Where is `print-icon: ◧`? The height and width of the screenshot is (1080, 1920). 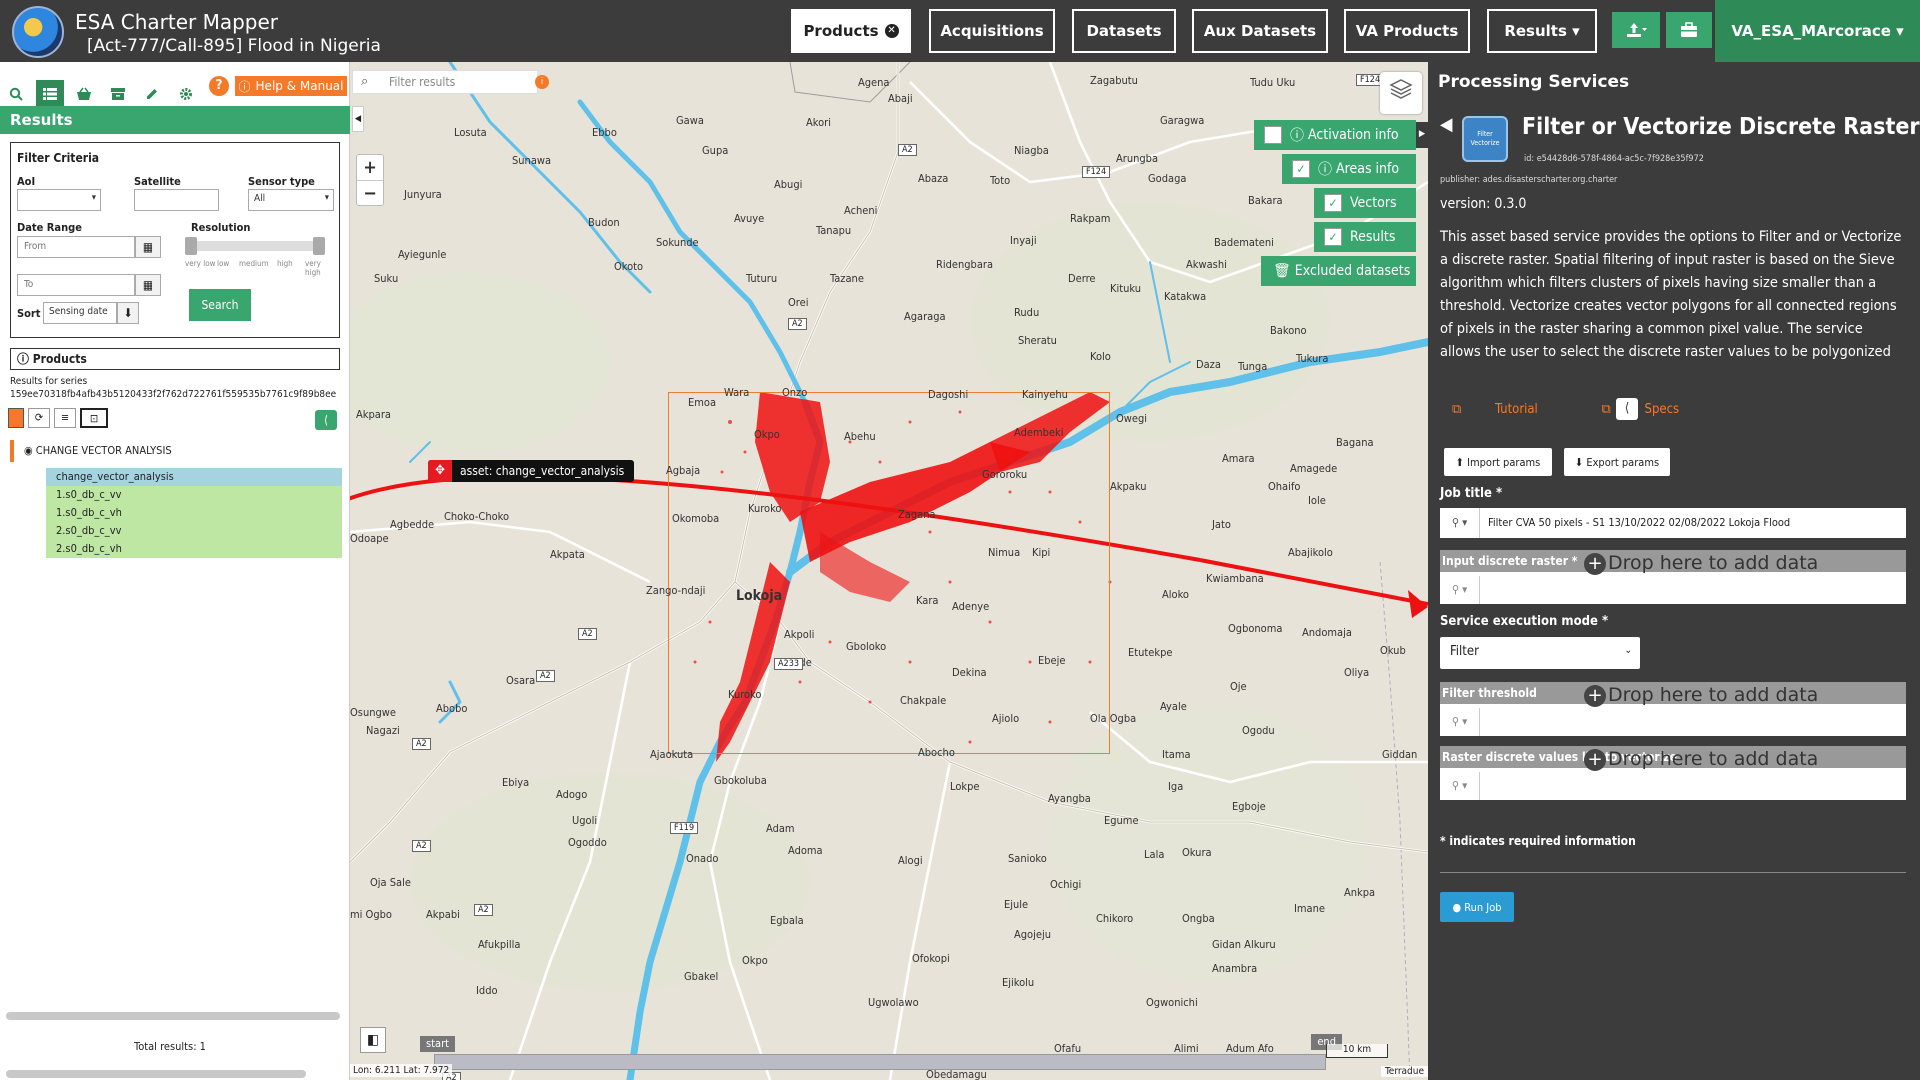
print-icon: ◧ is located at coordinates (373, 1040).